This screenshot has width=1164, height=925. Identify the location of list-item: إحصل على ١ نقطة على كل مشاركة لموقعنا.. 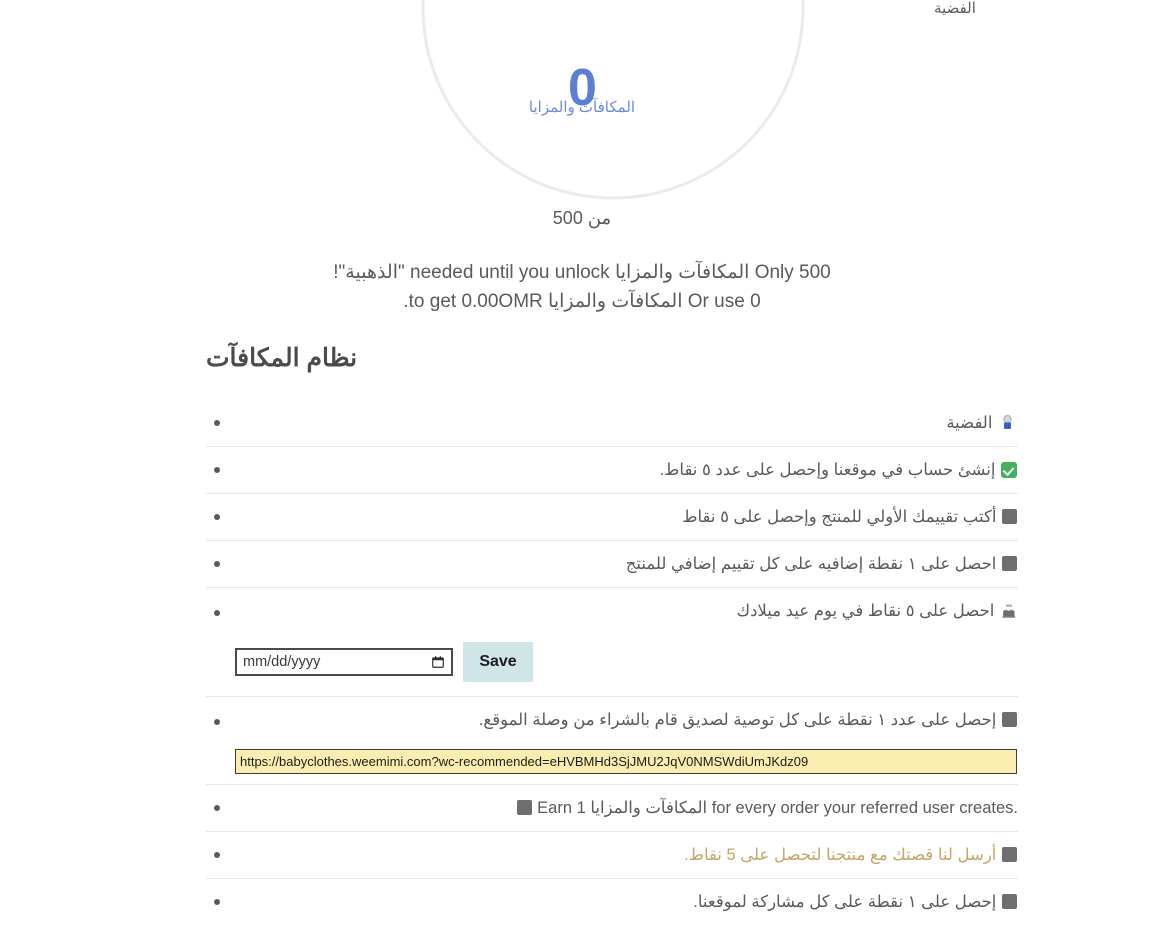
(612, 902).